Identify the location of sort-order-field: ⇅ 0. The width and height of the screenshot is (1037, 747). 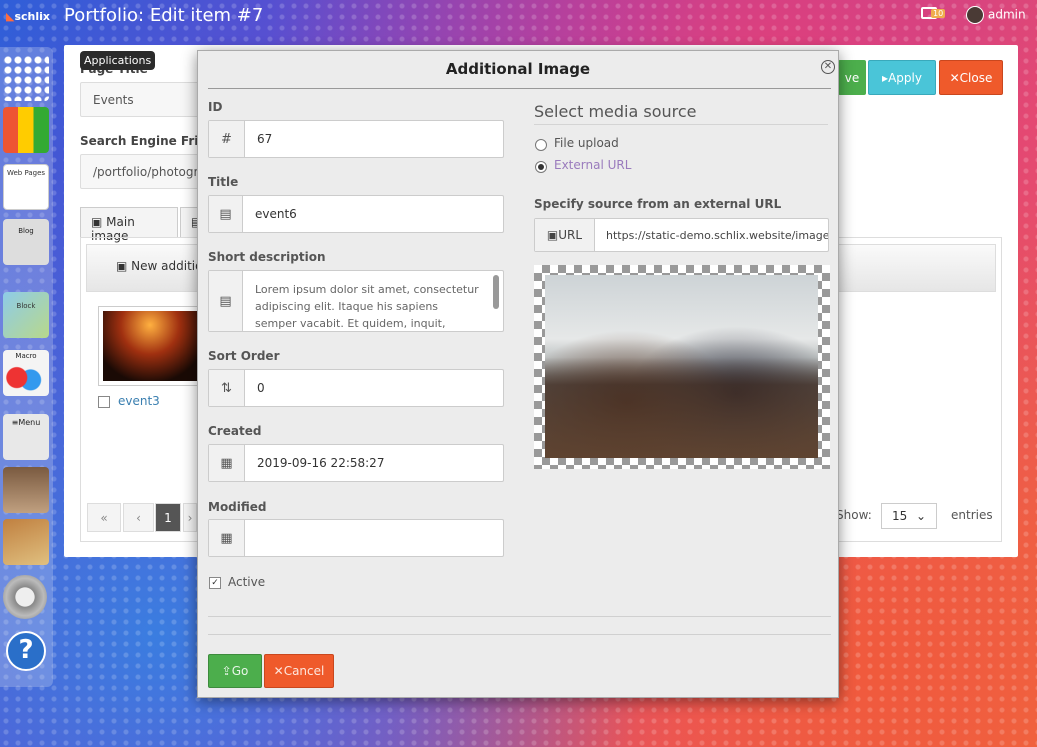
(356, 388).